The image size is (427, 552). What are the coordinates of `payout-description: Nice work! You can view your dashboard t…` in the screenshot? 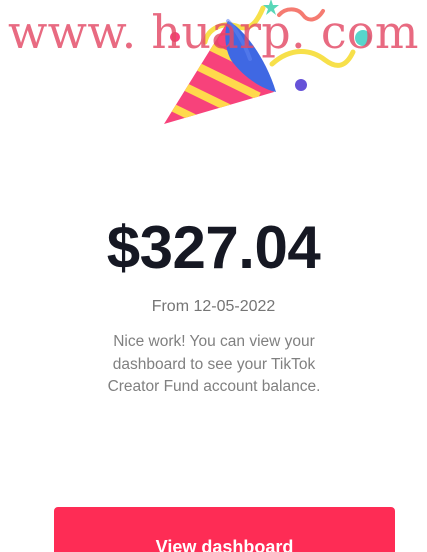 It's located at (214, 364).